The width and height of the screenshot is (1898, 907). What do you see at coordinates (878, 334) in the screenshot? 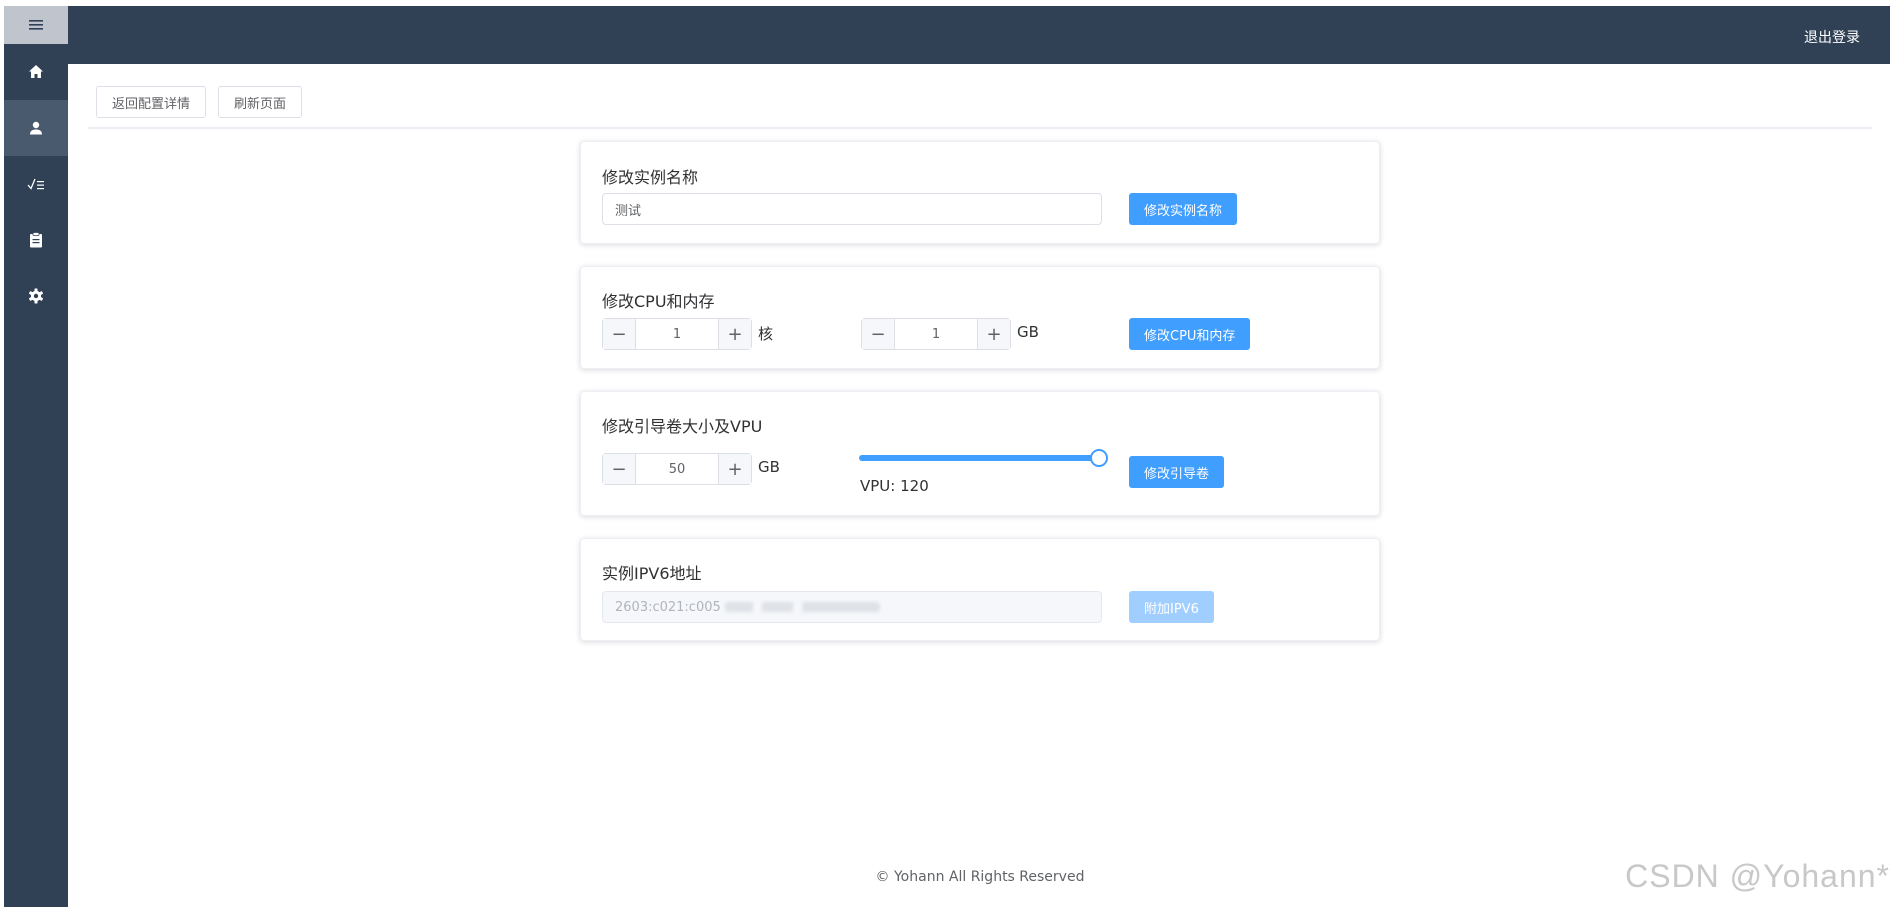
I see `memory-decrement-button: −` at bounding box center [878, 334].